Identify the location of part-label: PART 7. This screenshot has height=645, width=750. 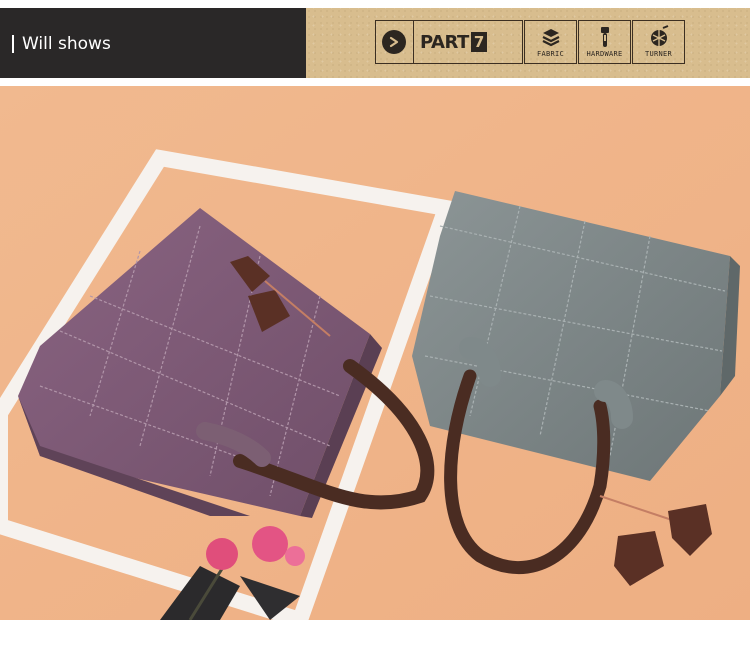
(453, 42).